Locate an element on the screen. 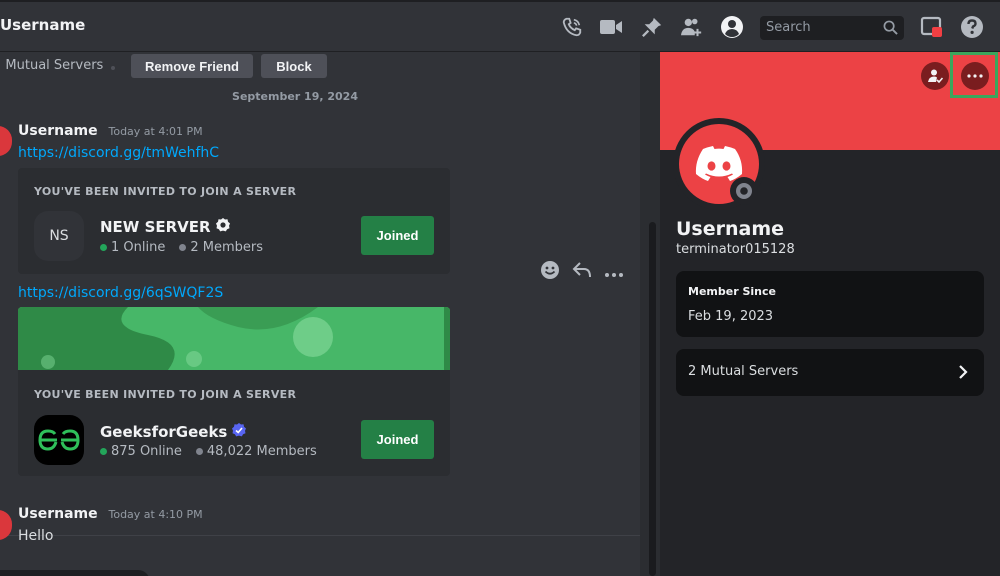  search-input: Search is located at coordinates (832, 28).